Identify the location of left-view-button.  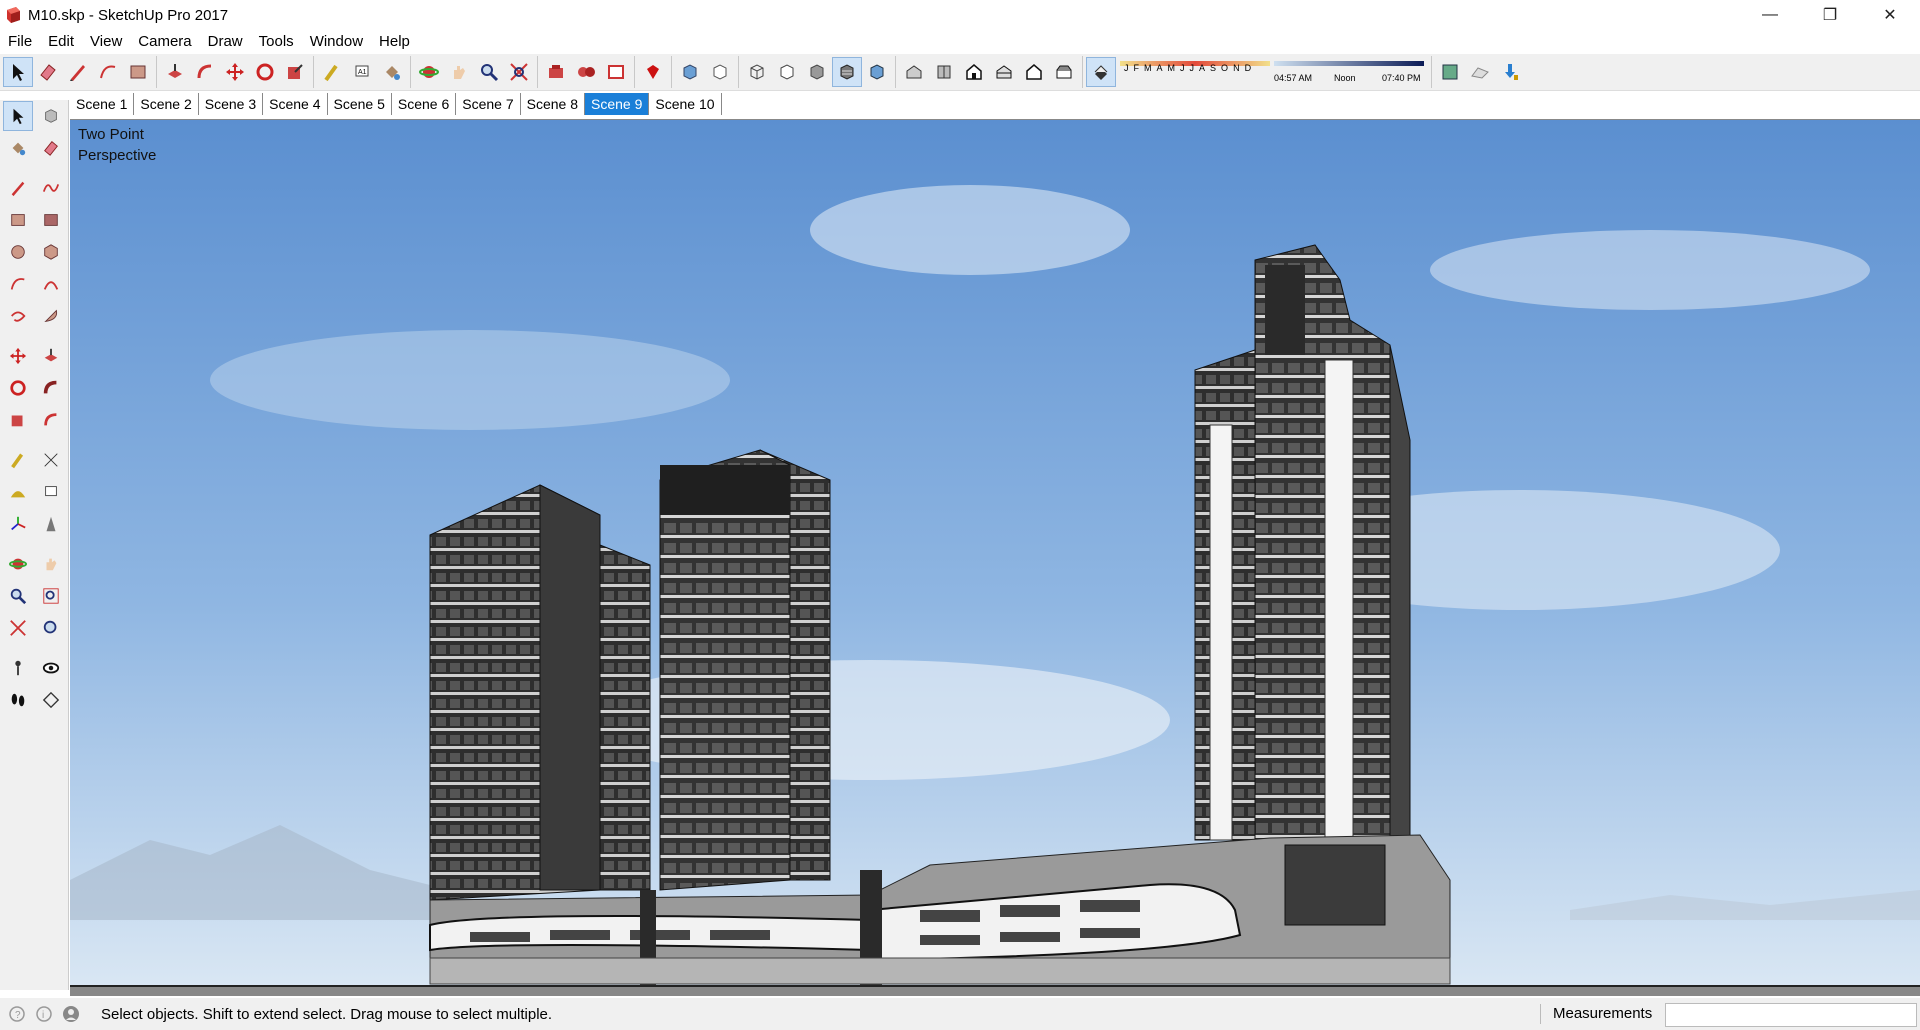
(1064, 72).